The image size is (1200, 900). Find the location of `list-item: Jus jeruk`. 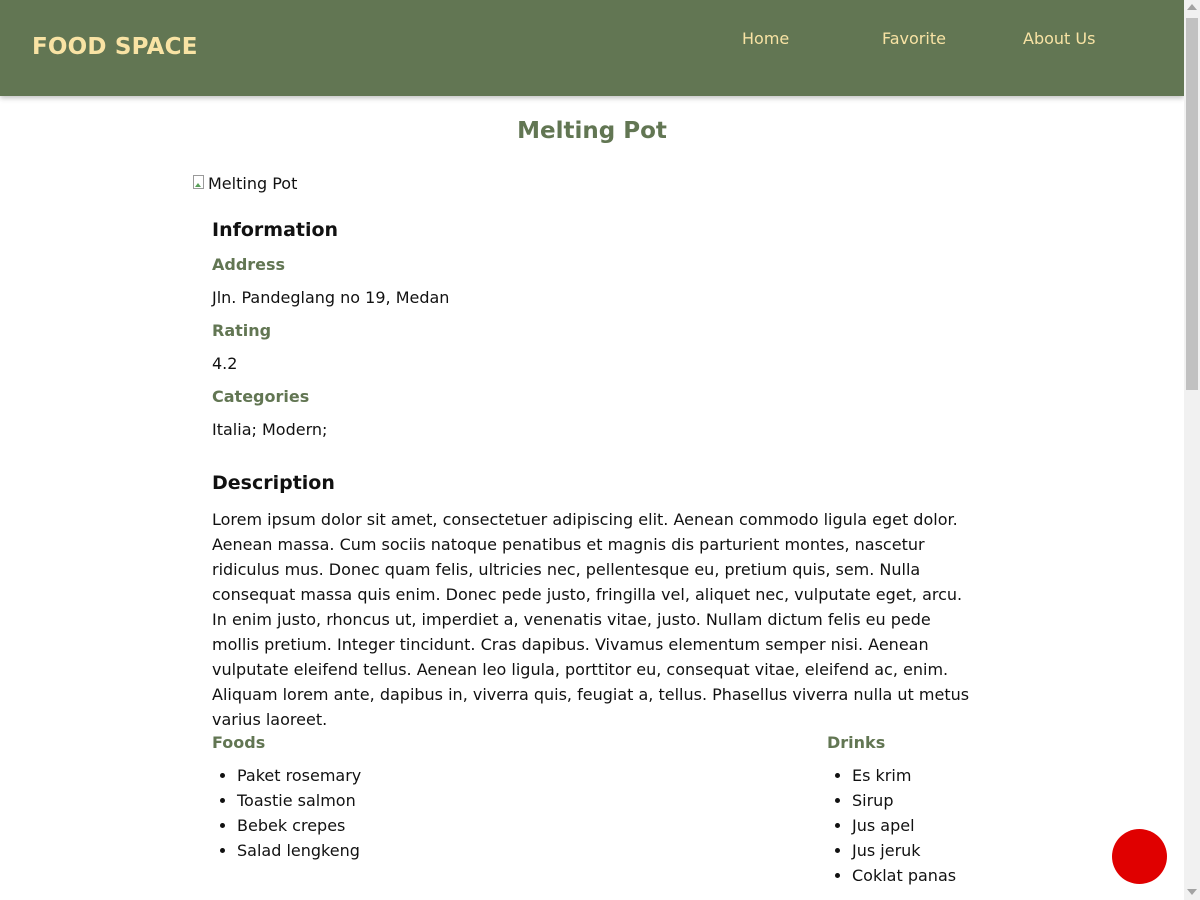

list-item: Jus jeruk is located at coordinates (904, 850).